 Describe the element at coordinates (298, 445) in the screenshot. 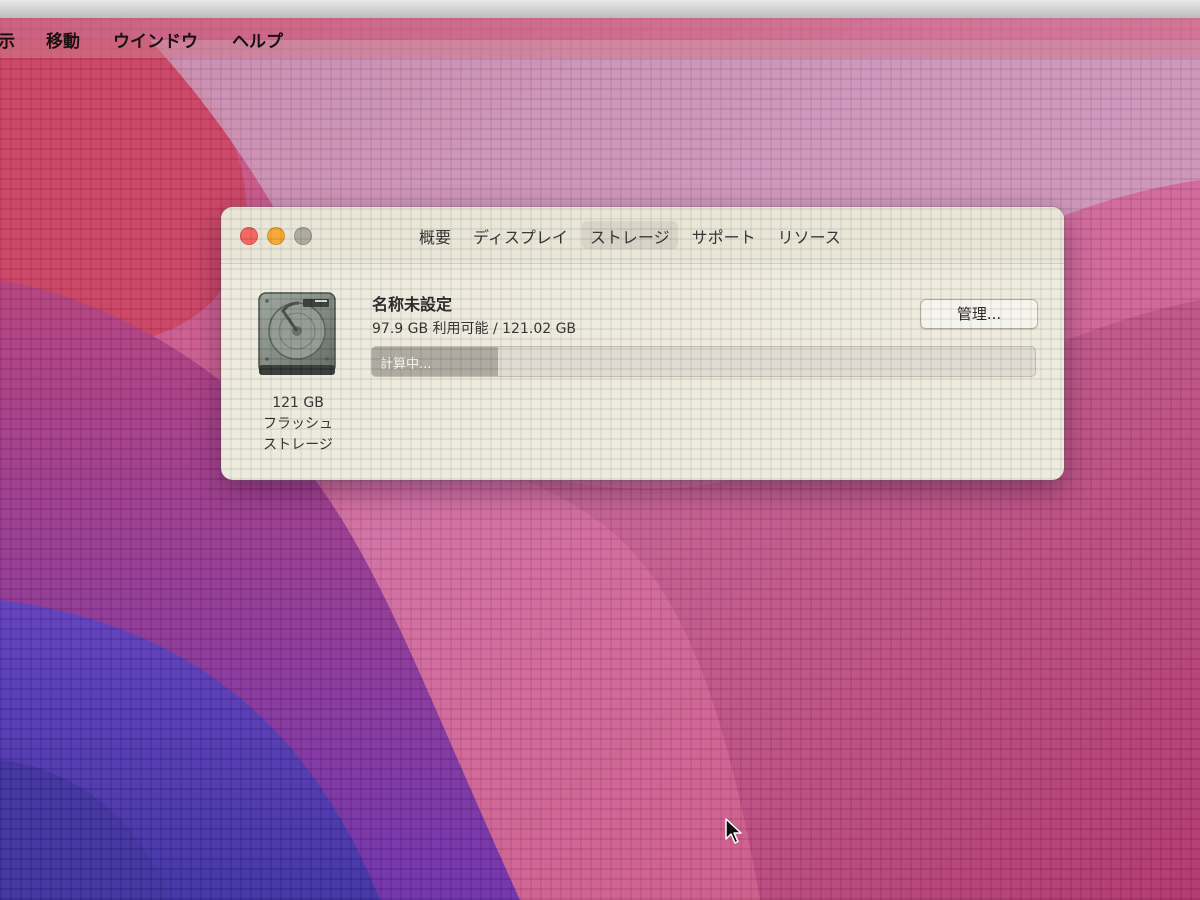

I see `disk-type-line2: ストレージ` at that location.